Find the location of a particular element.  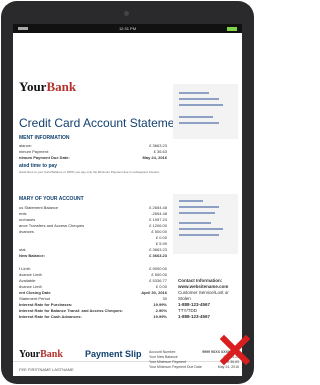

table-row: t Limit: £ 9000.00 is located at coordinates (93, 268).